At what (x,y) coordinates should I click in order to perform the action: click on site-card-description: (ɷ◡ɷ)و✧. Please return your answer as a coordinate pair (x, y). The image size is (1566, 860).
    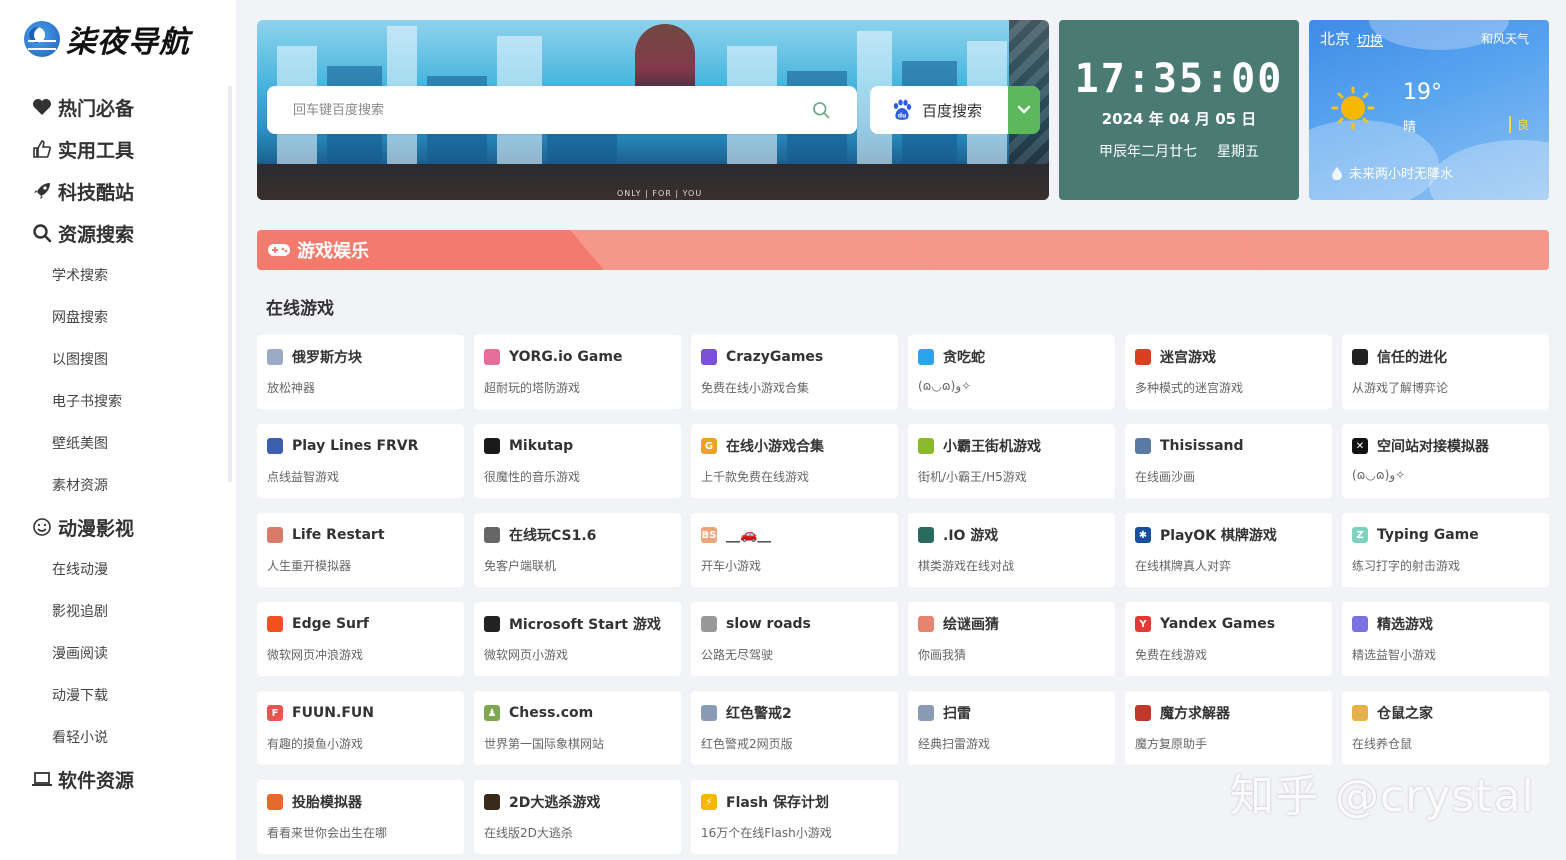
    Looking at the image, I should click on (945, 386).